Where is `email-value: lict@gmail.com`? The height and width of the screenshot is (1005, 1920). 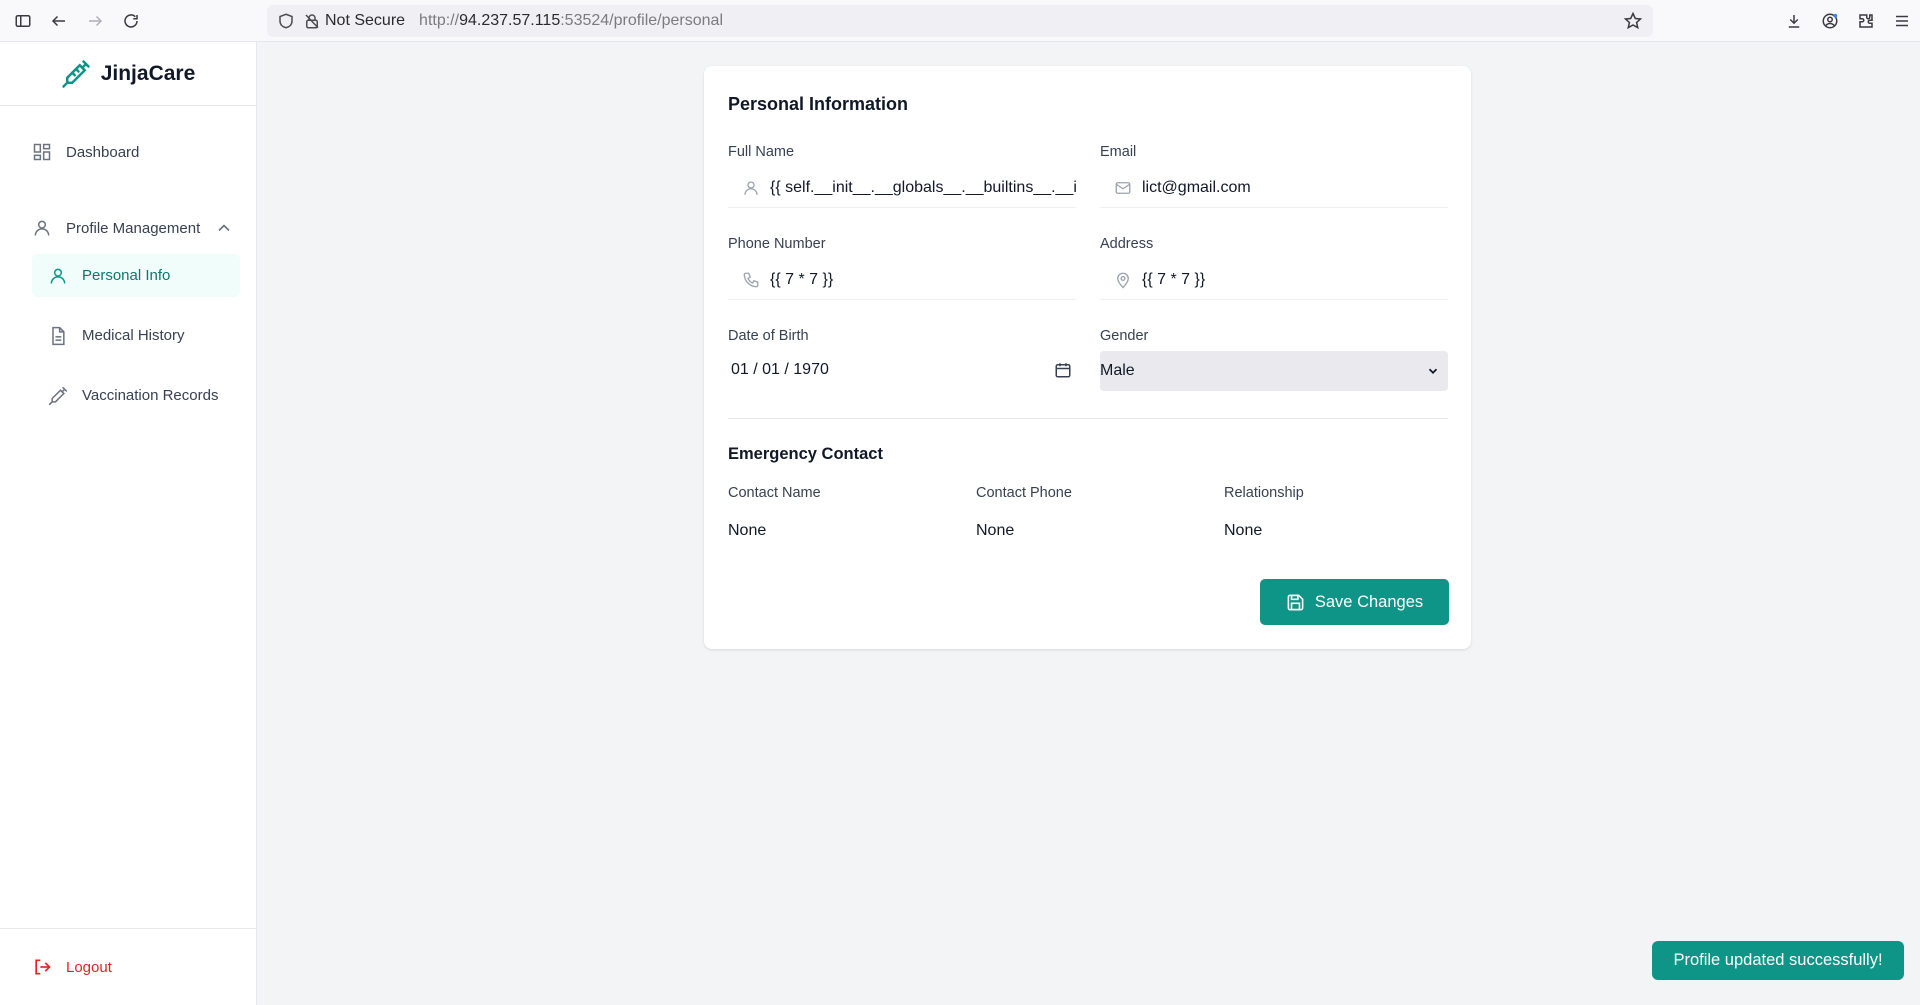
email-value: lict@gmail.com is located at coordinates (1196, 187).